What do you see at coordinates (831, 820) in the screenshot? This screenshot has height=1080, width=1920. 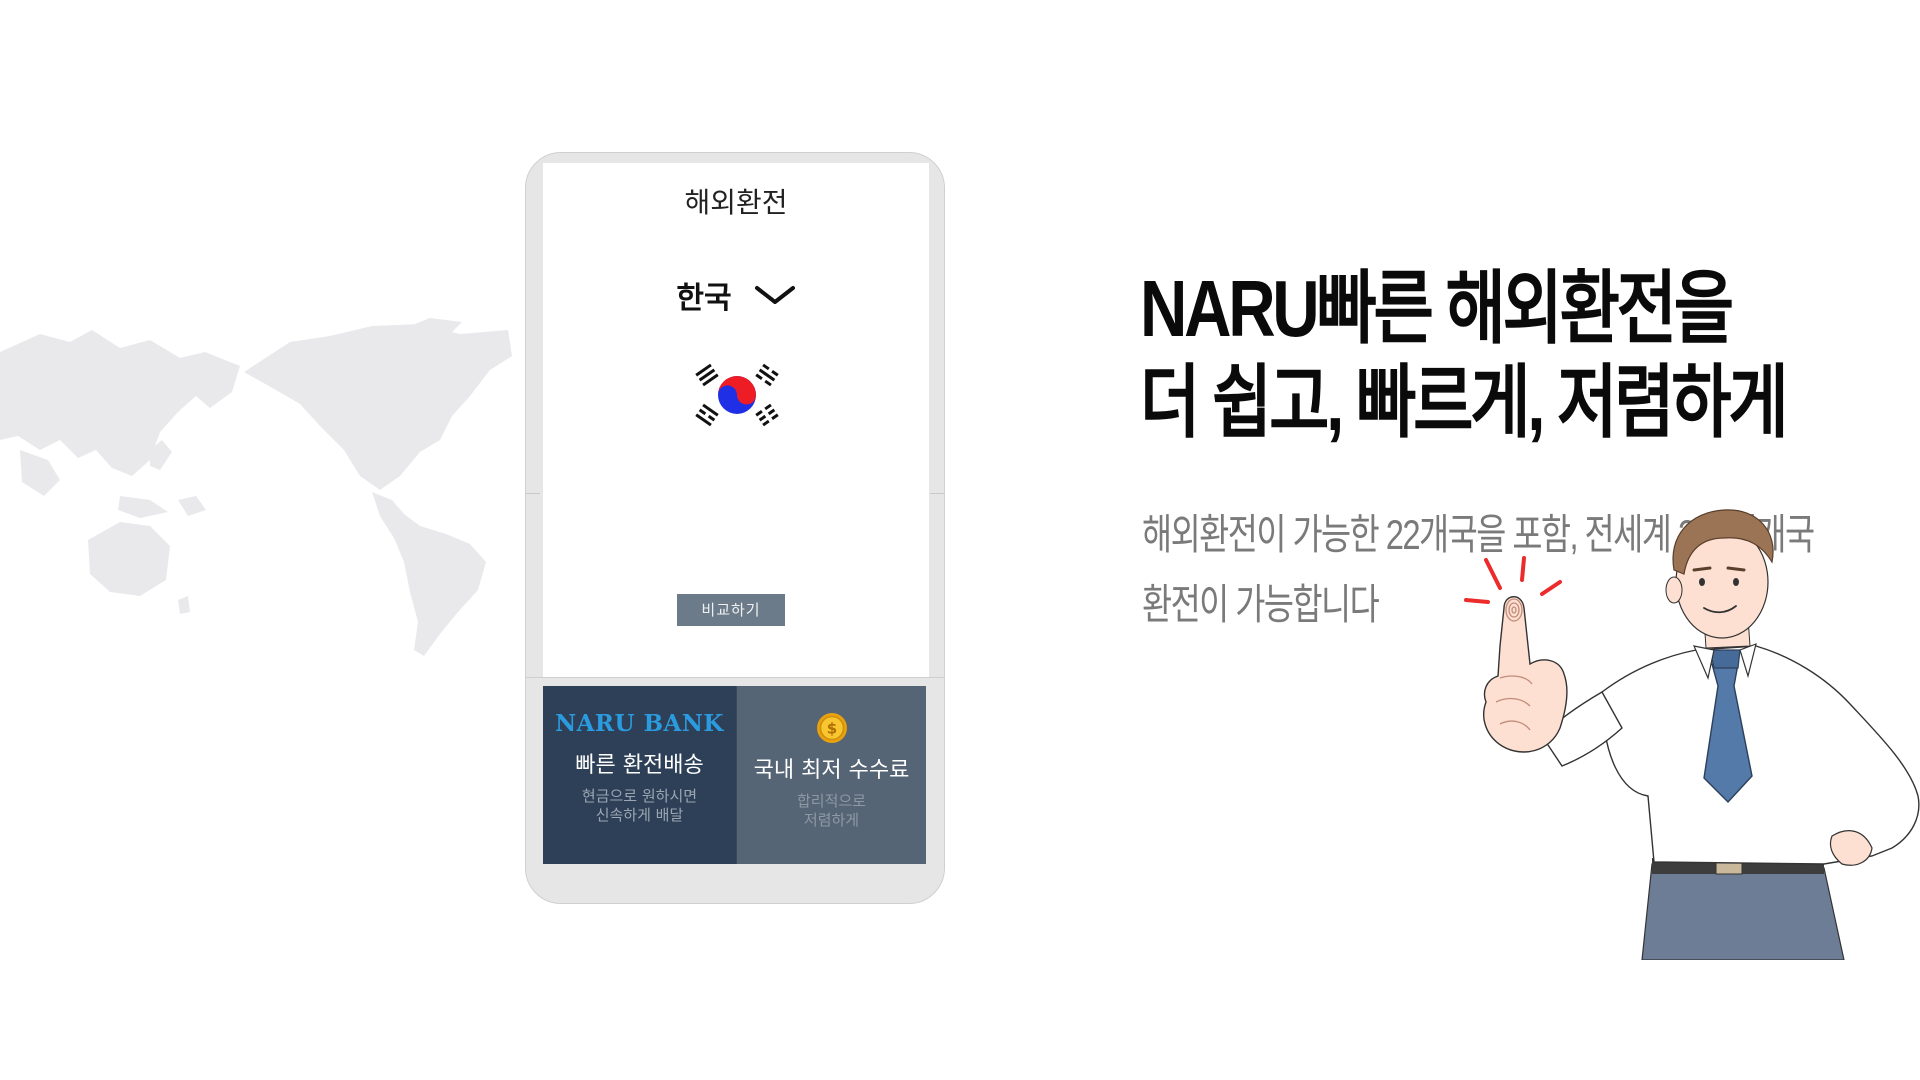 I see `card-description-line: 저렴하게` at bounding box center [831, 820].